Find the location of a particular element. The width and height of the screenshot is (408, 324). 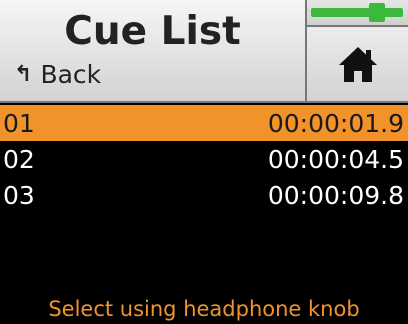

cue-number: 03 is located at coordinates (19, 195).